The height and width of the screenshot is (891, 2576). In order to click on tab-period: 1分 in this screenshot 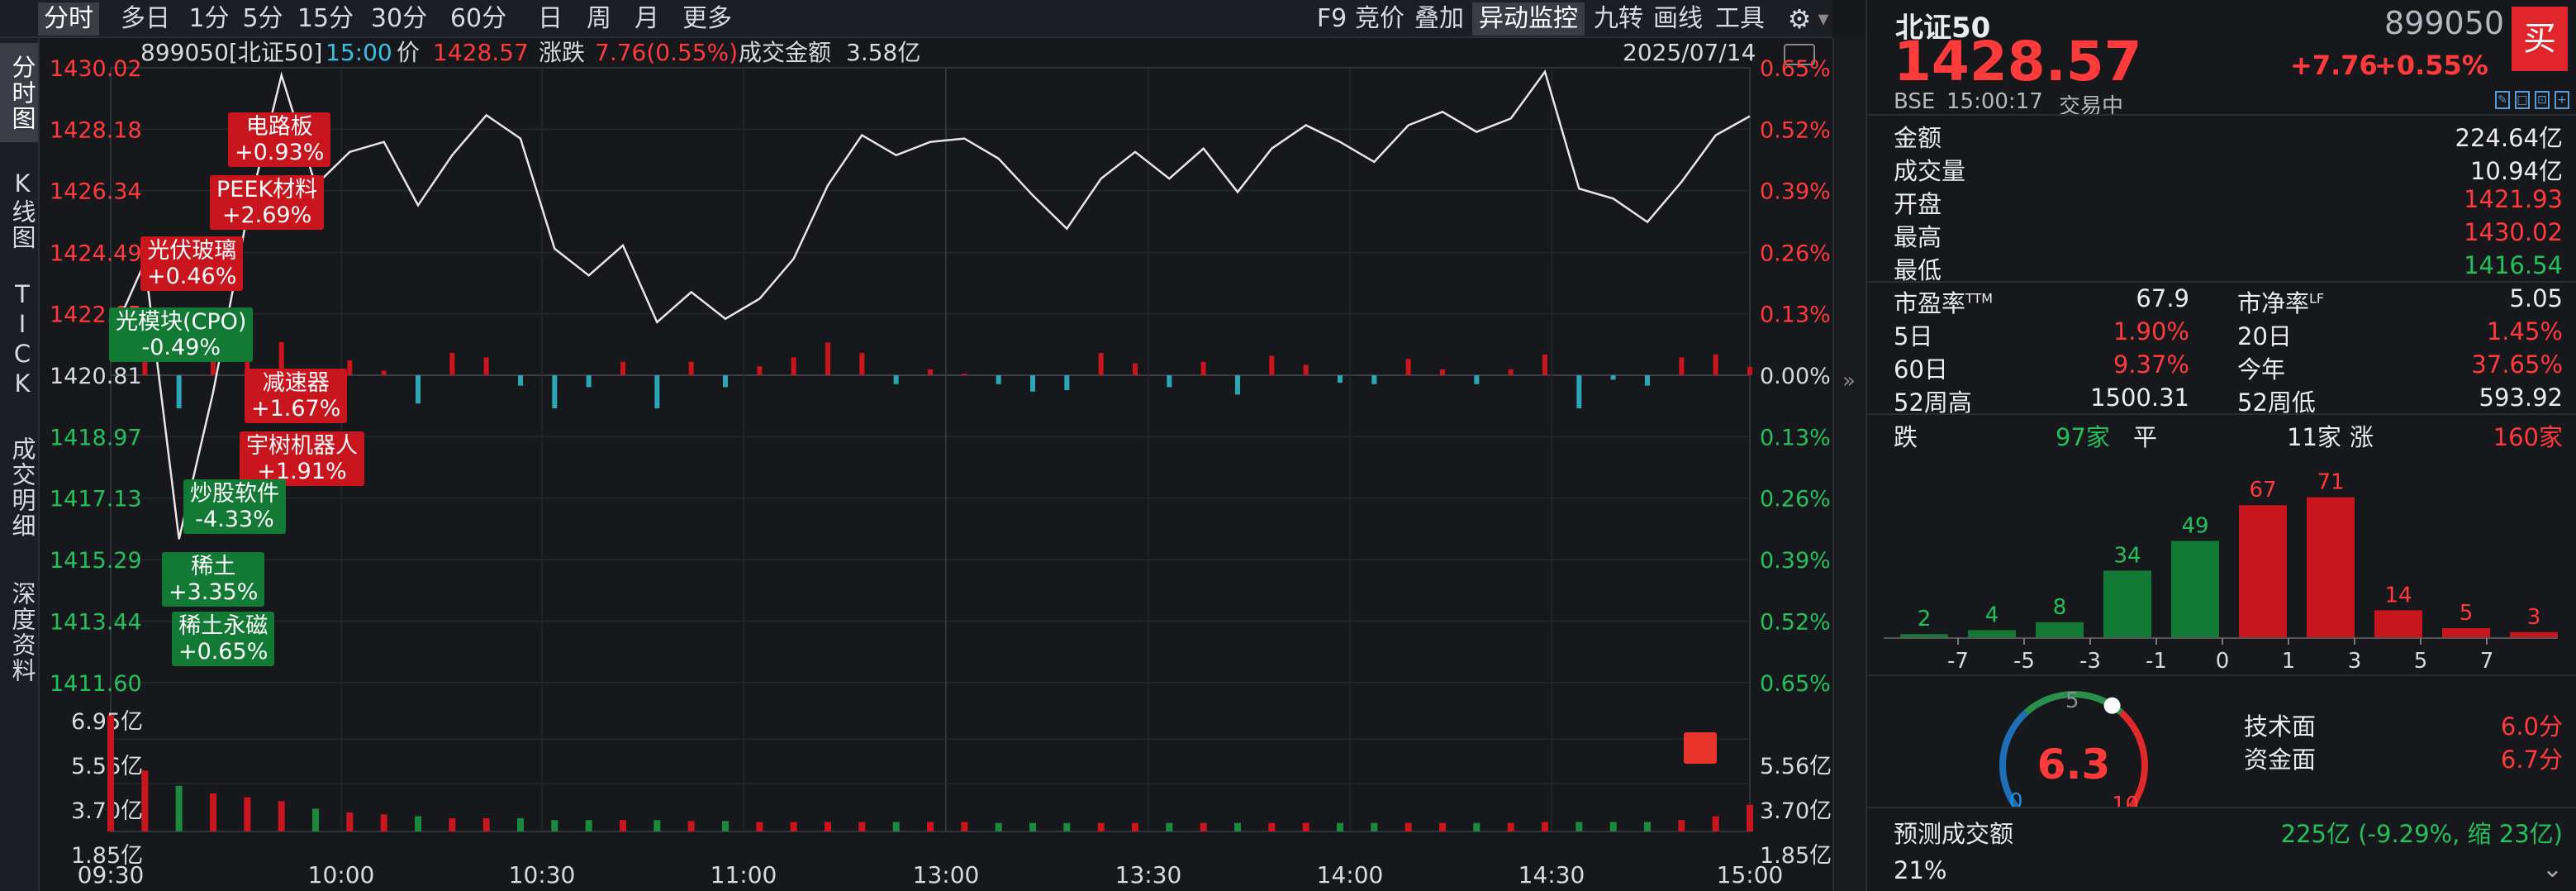, I will do `click(209, 19)`.